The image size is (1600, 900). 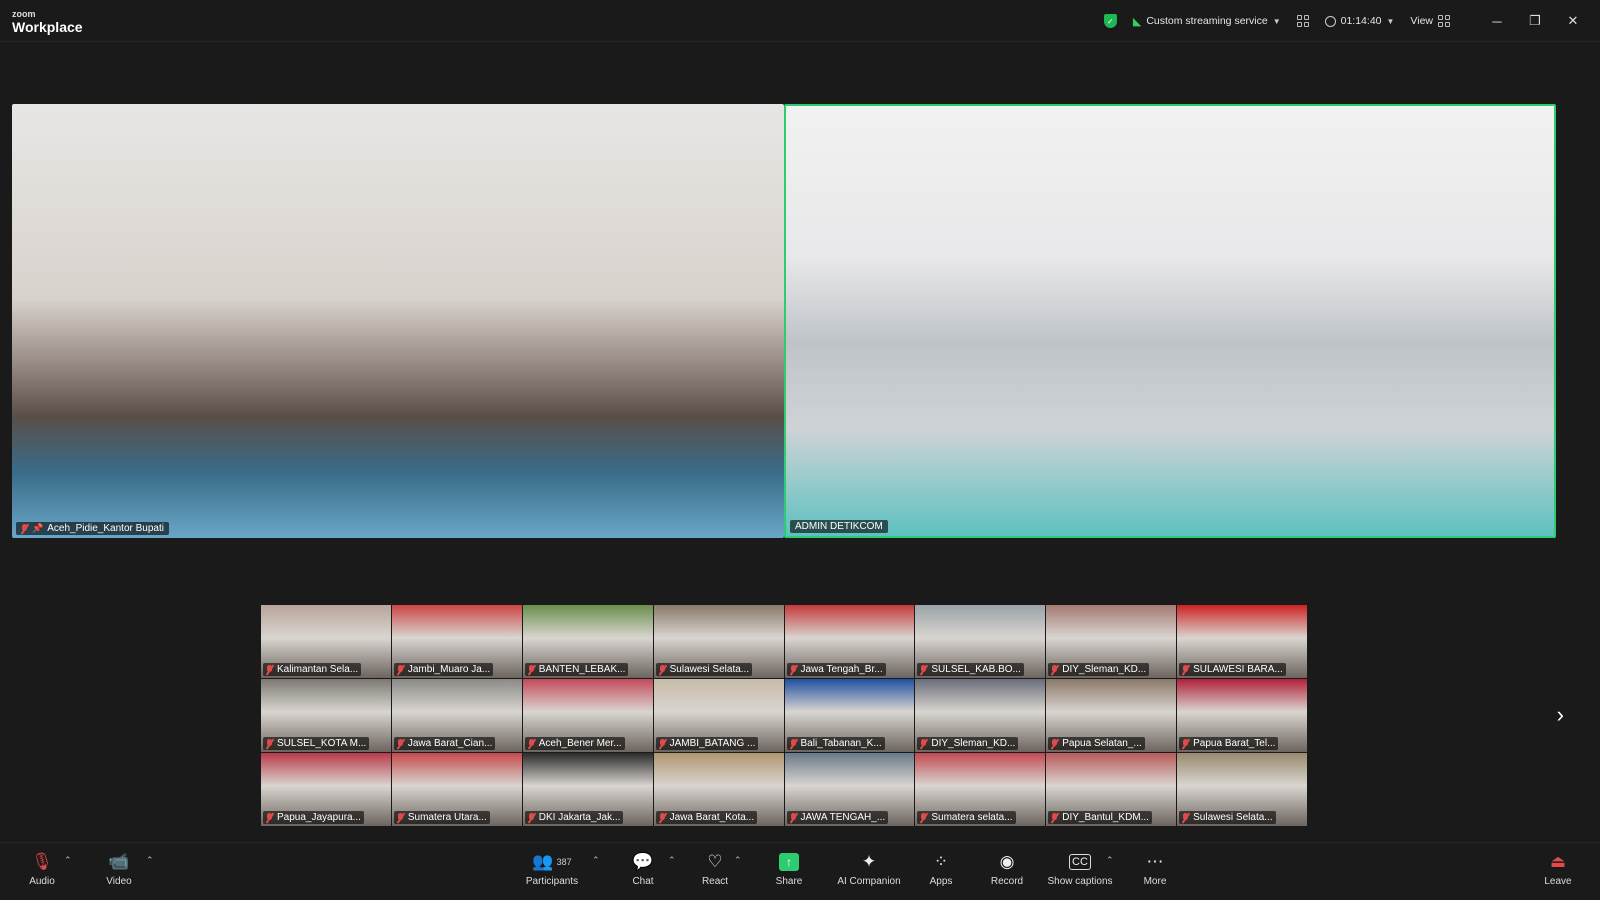 I want to click on participants-options-caret: ⌃, so click(x=596, y=860).